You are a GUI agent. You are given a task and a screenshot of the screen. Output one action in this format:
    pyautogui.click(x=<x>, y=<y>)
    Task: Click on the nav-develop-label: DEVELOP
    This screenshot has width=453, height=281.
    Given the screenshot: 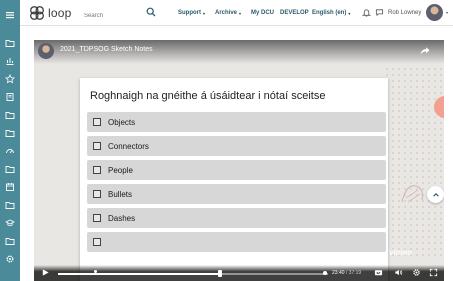 What is the action you would take?
    pyautogui.click(x=294, y=13)
    